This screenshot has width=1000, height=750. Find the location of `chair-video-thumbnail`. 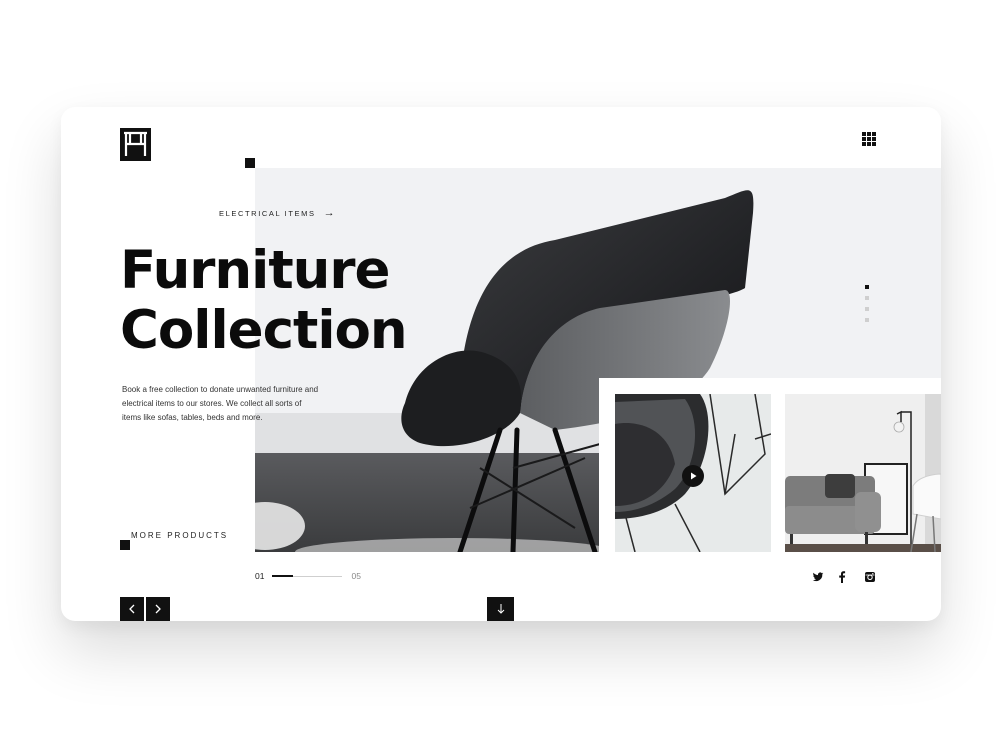

chair-video-thumbnail is located at coordinates (693, 473).